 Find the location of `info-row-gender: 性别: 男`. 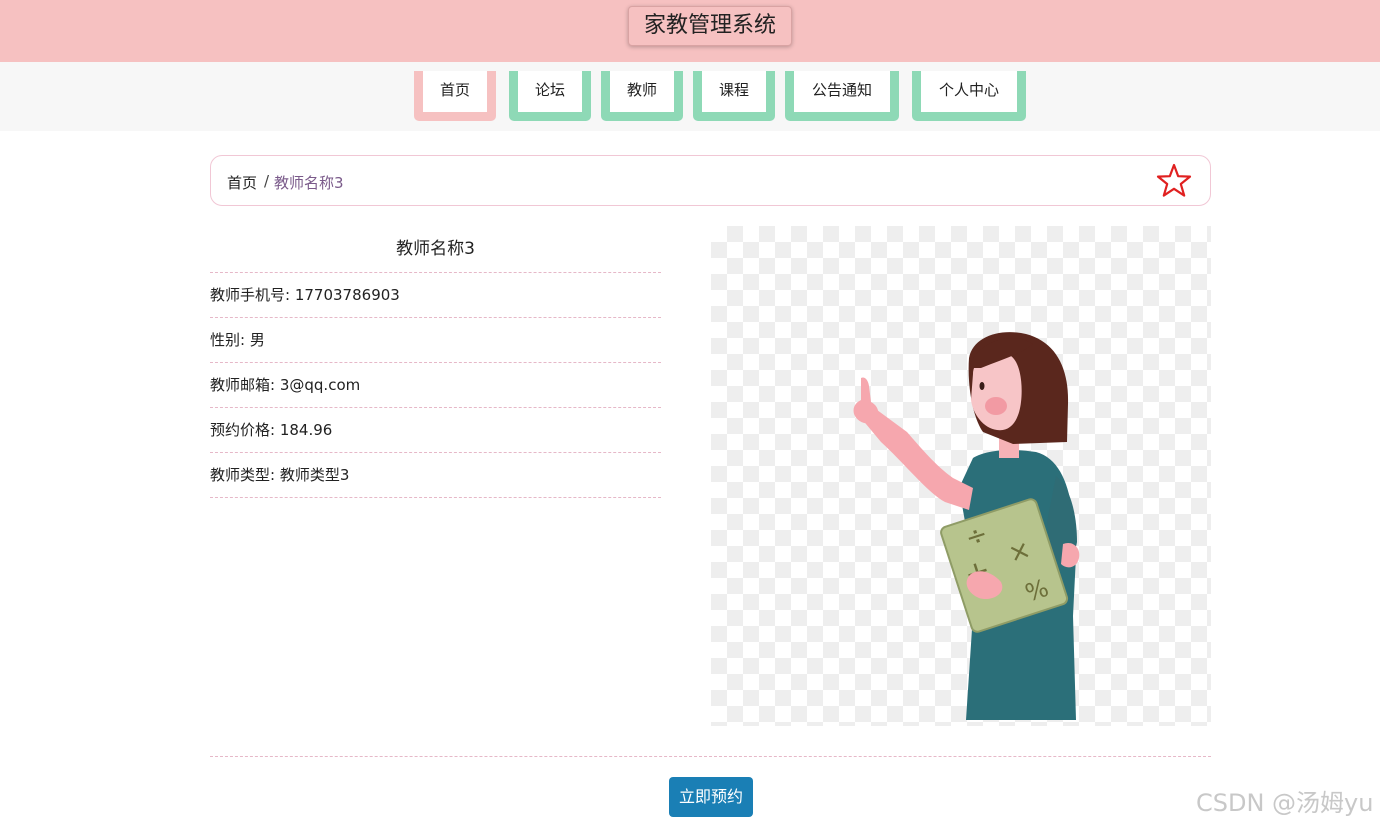

info-row-gender: 性别: 男 is located at coordinates (435, 340).